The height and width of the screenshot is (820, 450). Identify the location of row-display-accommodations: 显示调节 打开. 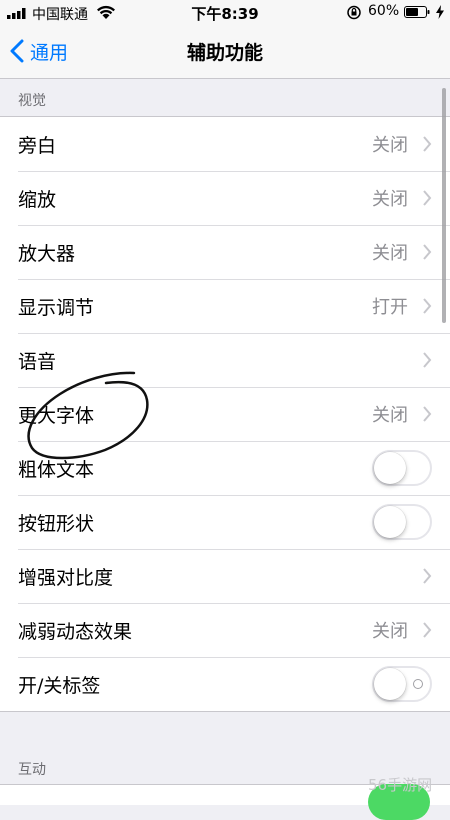
(225, 306).